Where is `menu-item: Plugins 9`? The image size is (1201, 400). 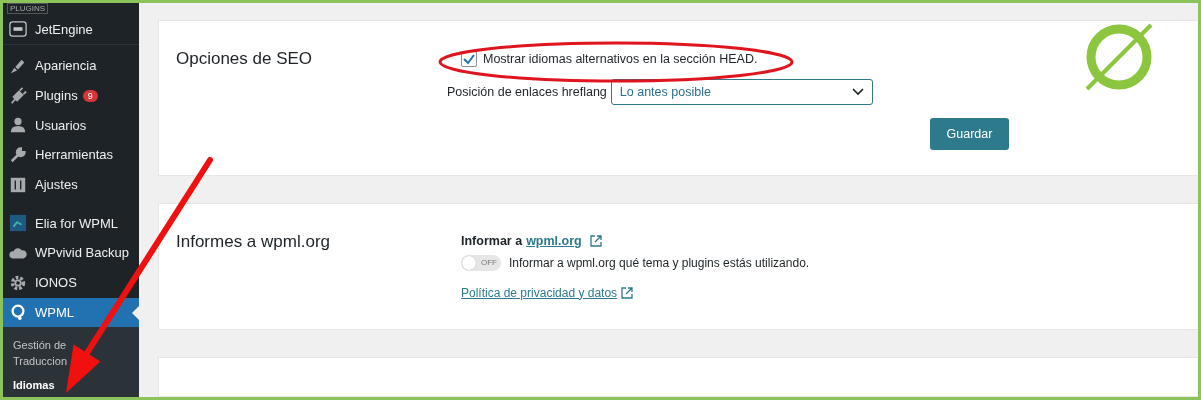 menu-item: Plugins 9 is located at coordinates (71, 95).